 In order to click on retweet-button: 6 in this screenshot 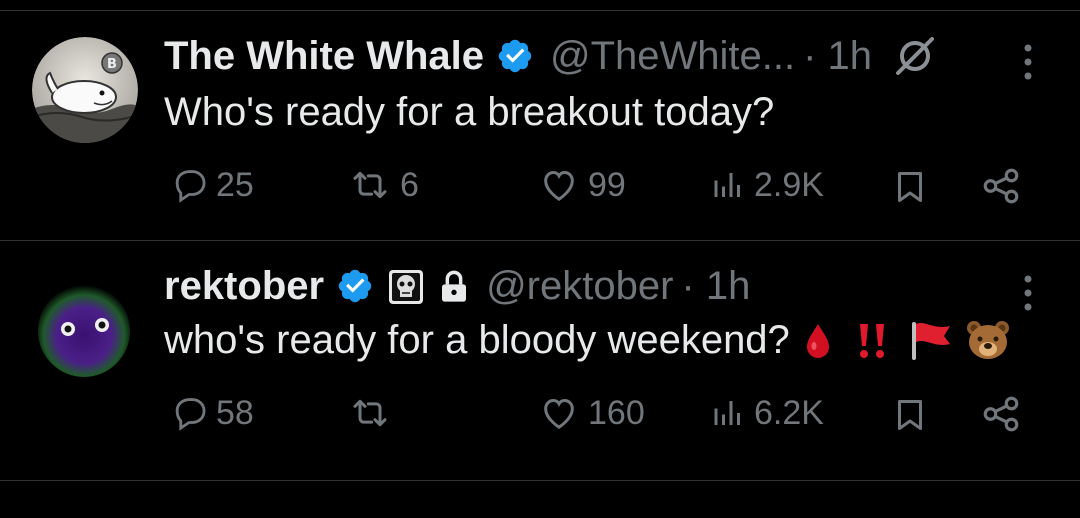, I will do `click(383, 185)`.